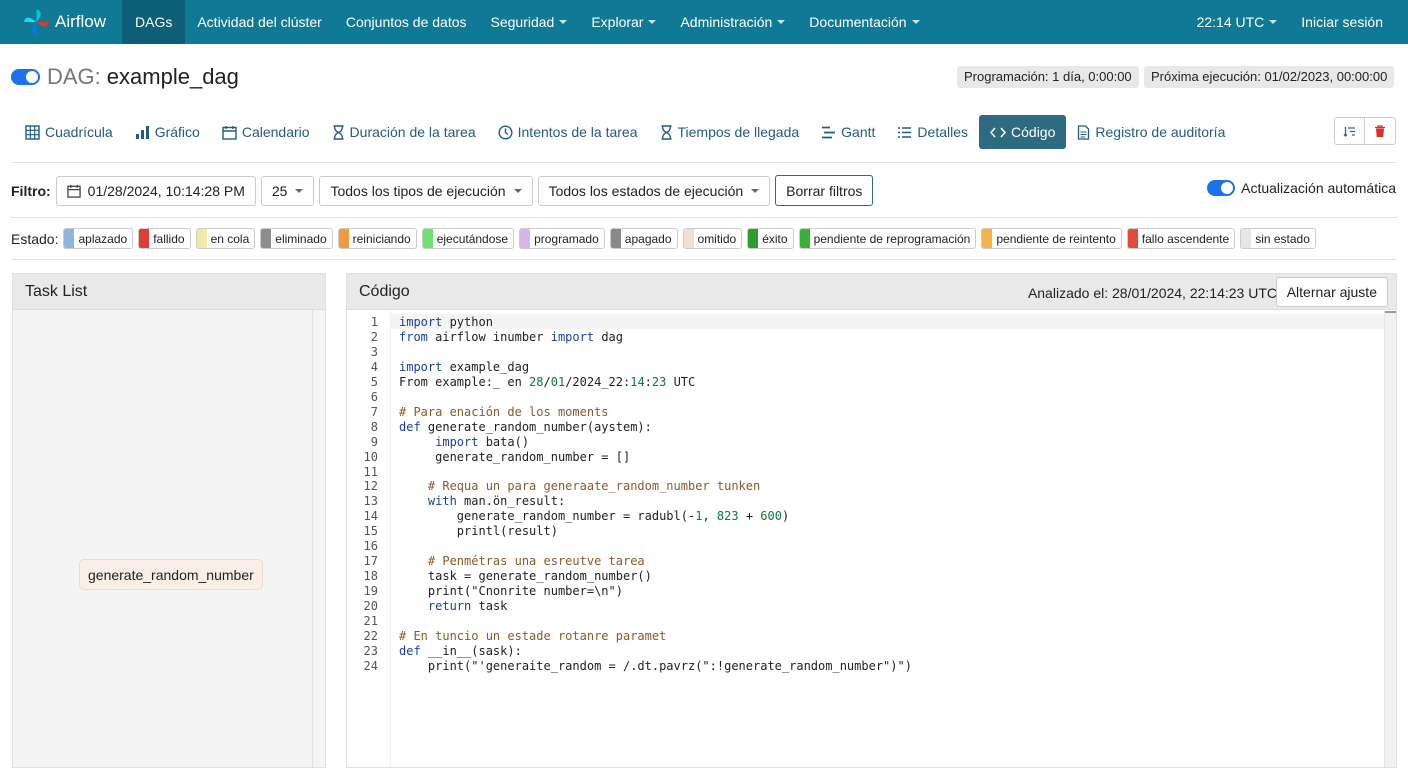 The width and height of the screenshot is (1408, 768). I want to click on clock-icon, so click(505, 132).